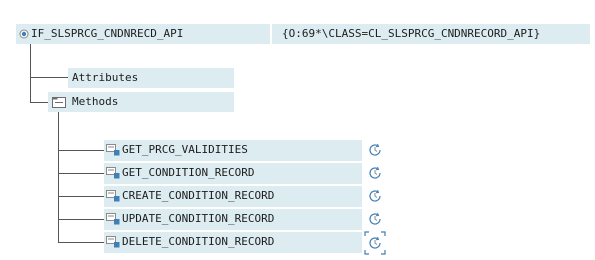 This screenshot has height=260, width=595. Describe the element at coordinates (198, 196) in the screenshot. I see `method-create-condition-record: CREATE_CONDITION_RECORD` at that location.